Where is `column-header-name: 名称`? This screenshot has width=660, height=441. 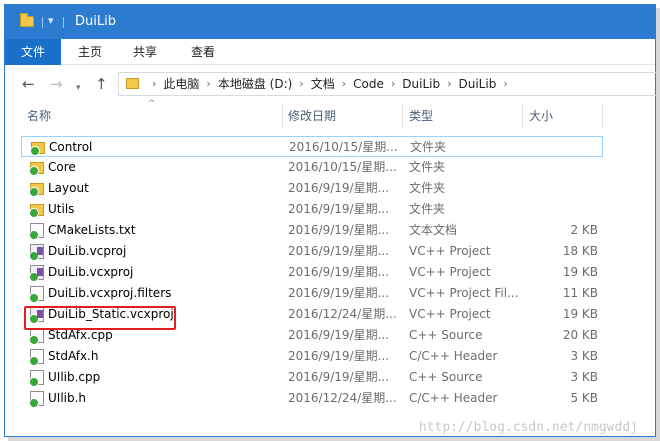
column-header-name: 名称 is located at coordinates (39, 116).